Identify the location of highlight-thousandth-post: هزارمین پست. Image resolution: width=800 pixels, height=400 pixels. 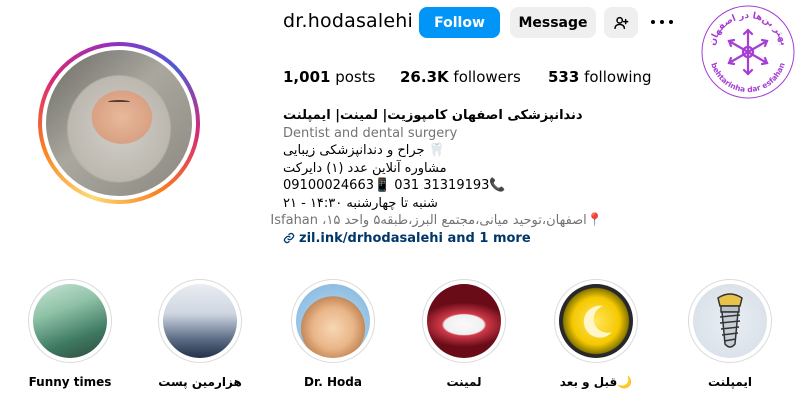
(200, 334).